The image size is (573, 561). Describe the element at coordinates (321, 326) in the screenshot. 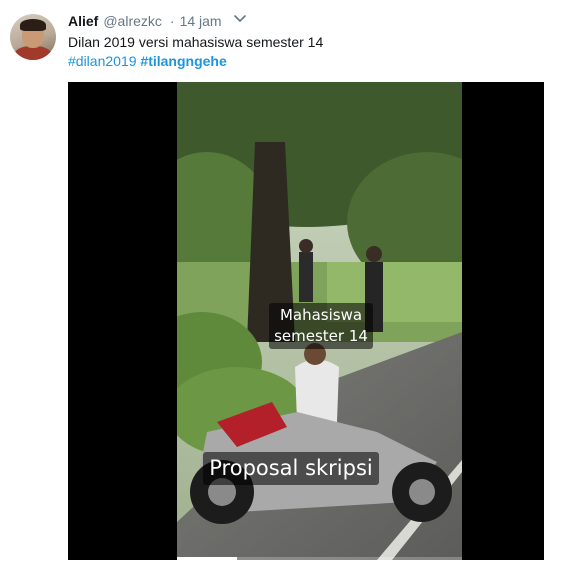

I see `video-caption-top: Mahasiswa semester 14` at that location.